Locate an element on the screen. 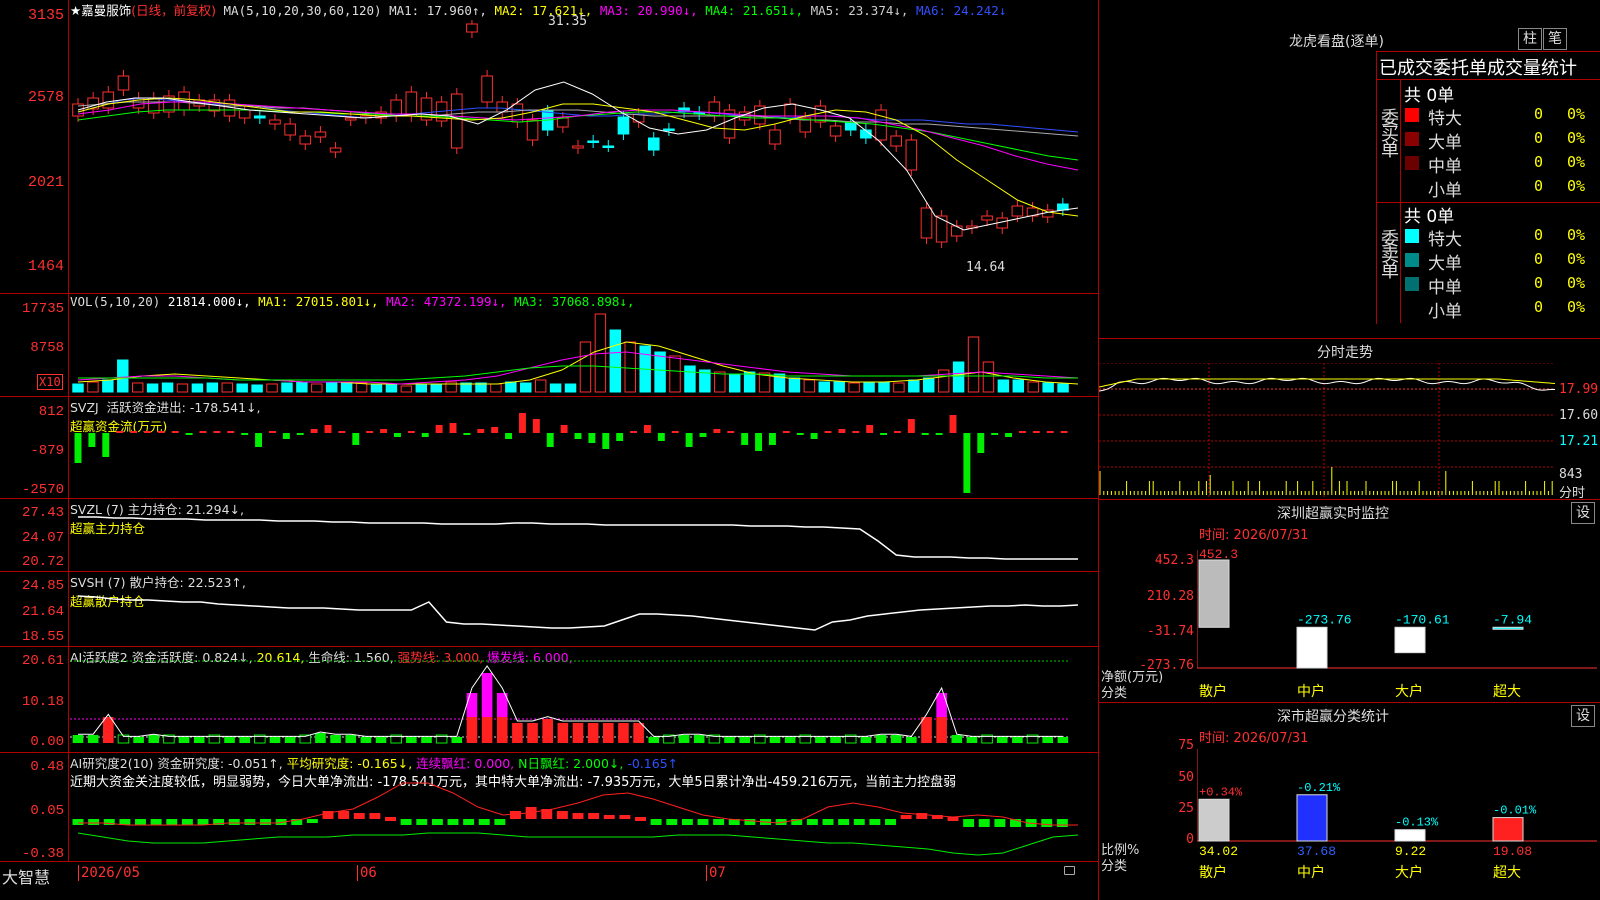 The width and height of the screenshot is (1600, 900). kline-mode: (日线，前复权) is located at coordinates (173, 10).